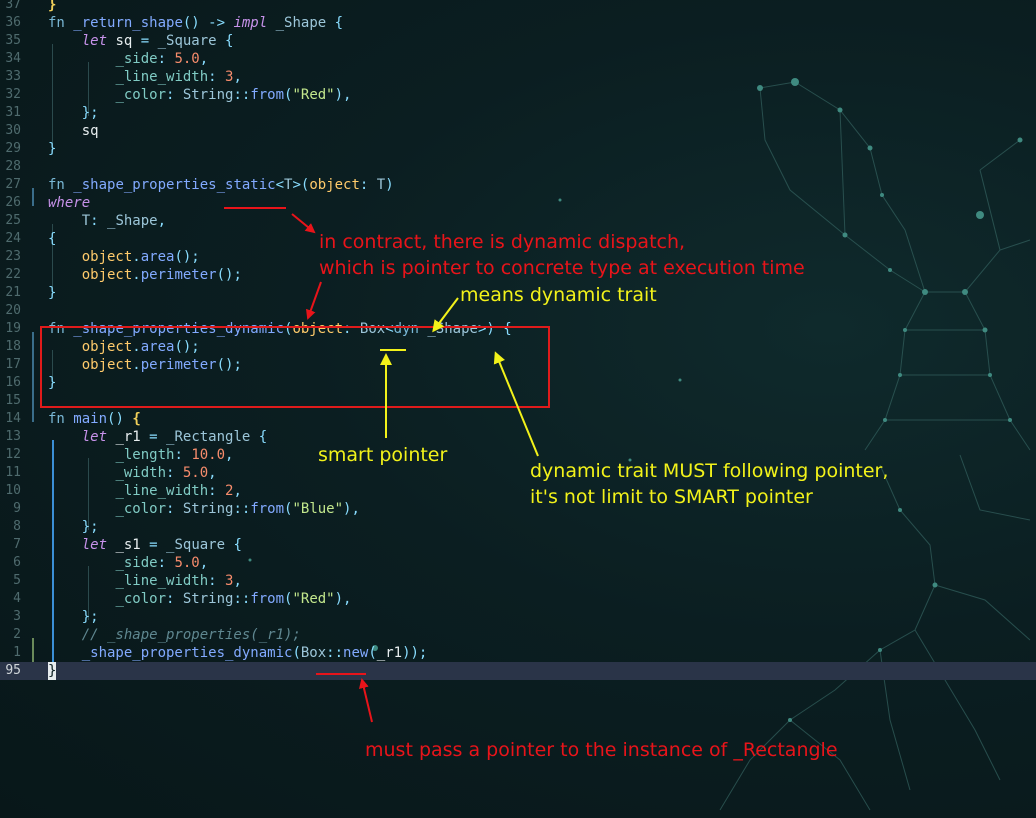 Image resolution: width=1036 pixels, height=818 pixels. I want to click on code-line: 36 fn _return_shape() -> impl _Shape {, so click(518, 23).